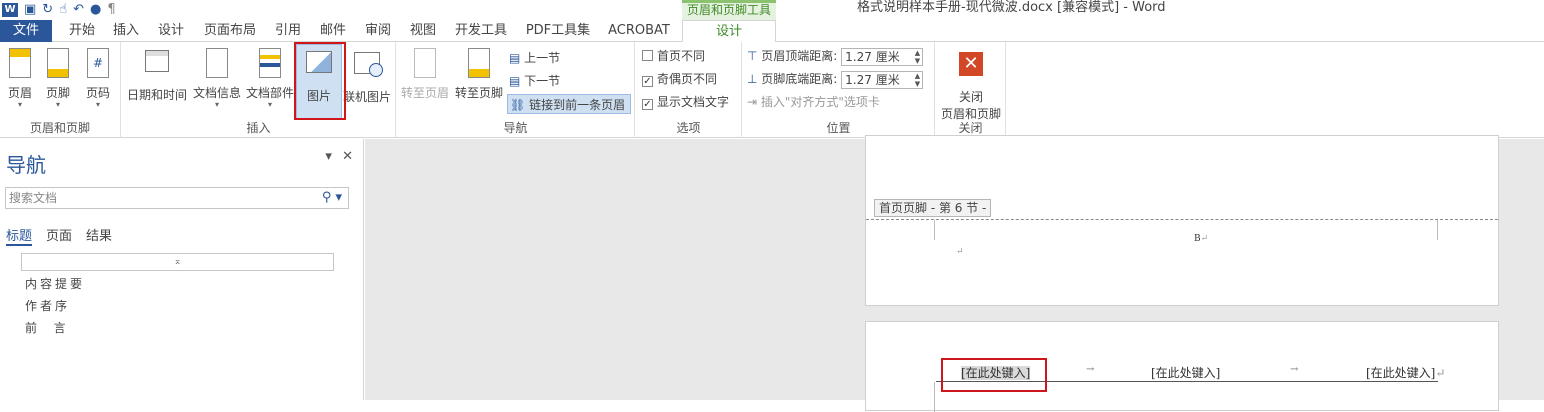 The height and width of the screenshot is (412, 1544). Describe the element at coordinates (20, 82) in the screenshot. I see `header-button: 页眉 ▾` at that location.